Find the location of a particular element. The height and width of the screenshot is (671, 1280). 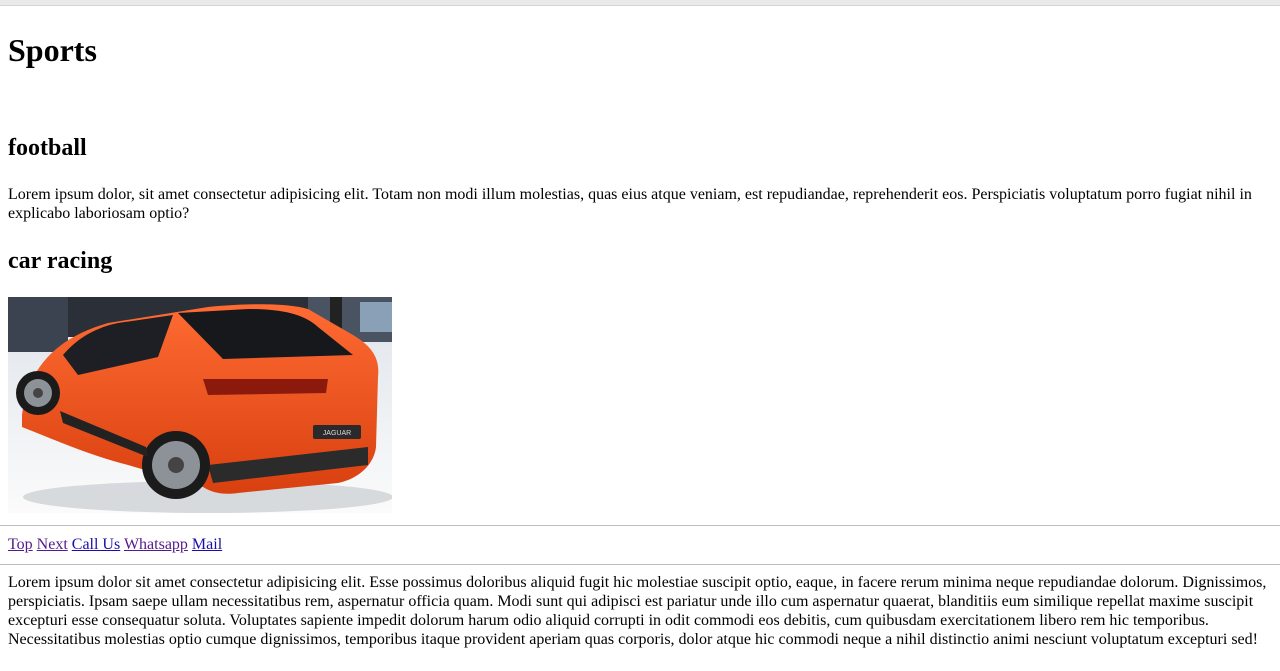

nav-link-call-us: Call Us is located at coordinates (96, 544).